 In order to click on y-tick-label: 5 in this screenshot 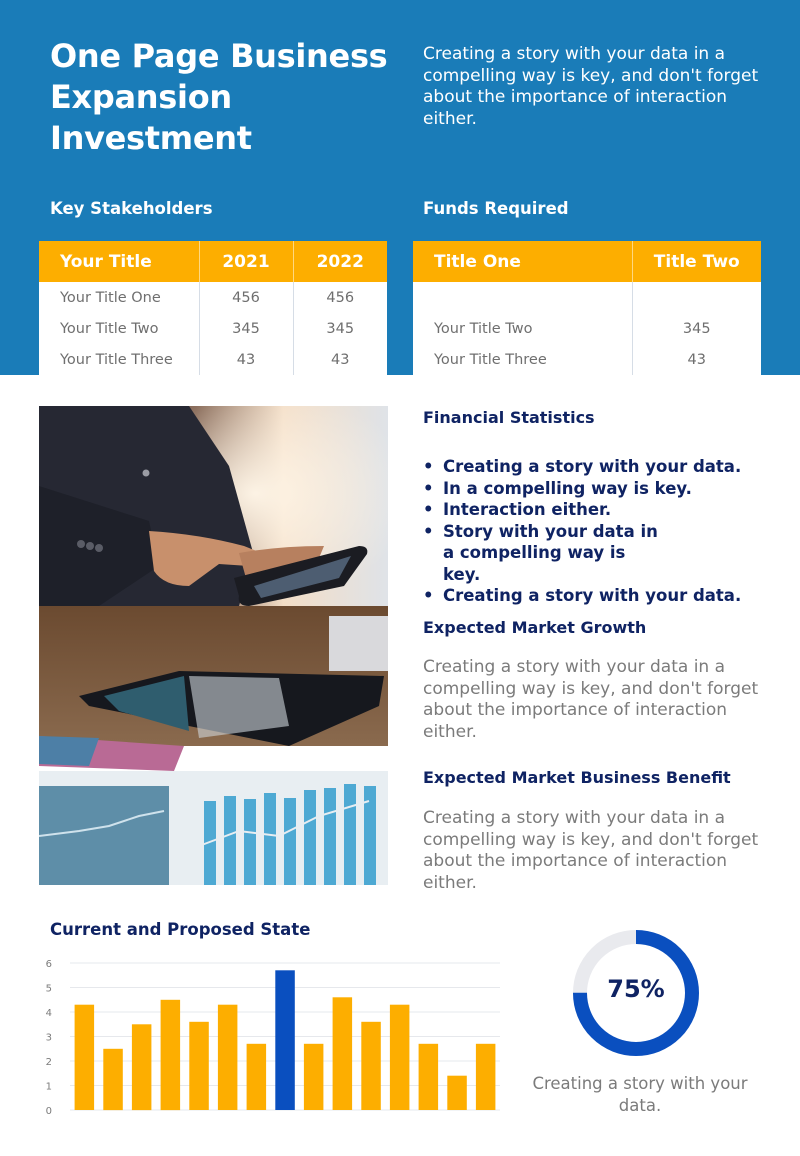, I will do `click(49, 989)`.